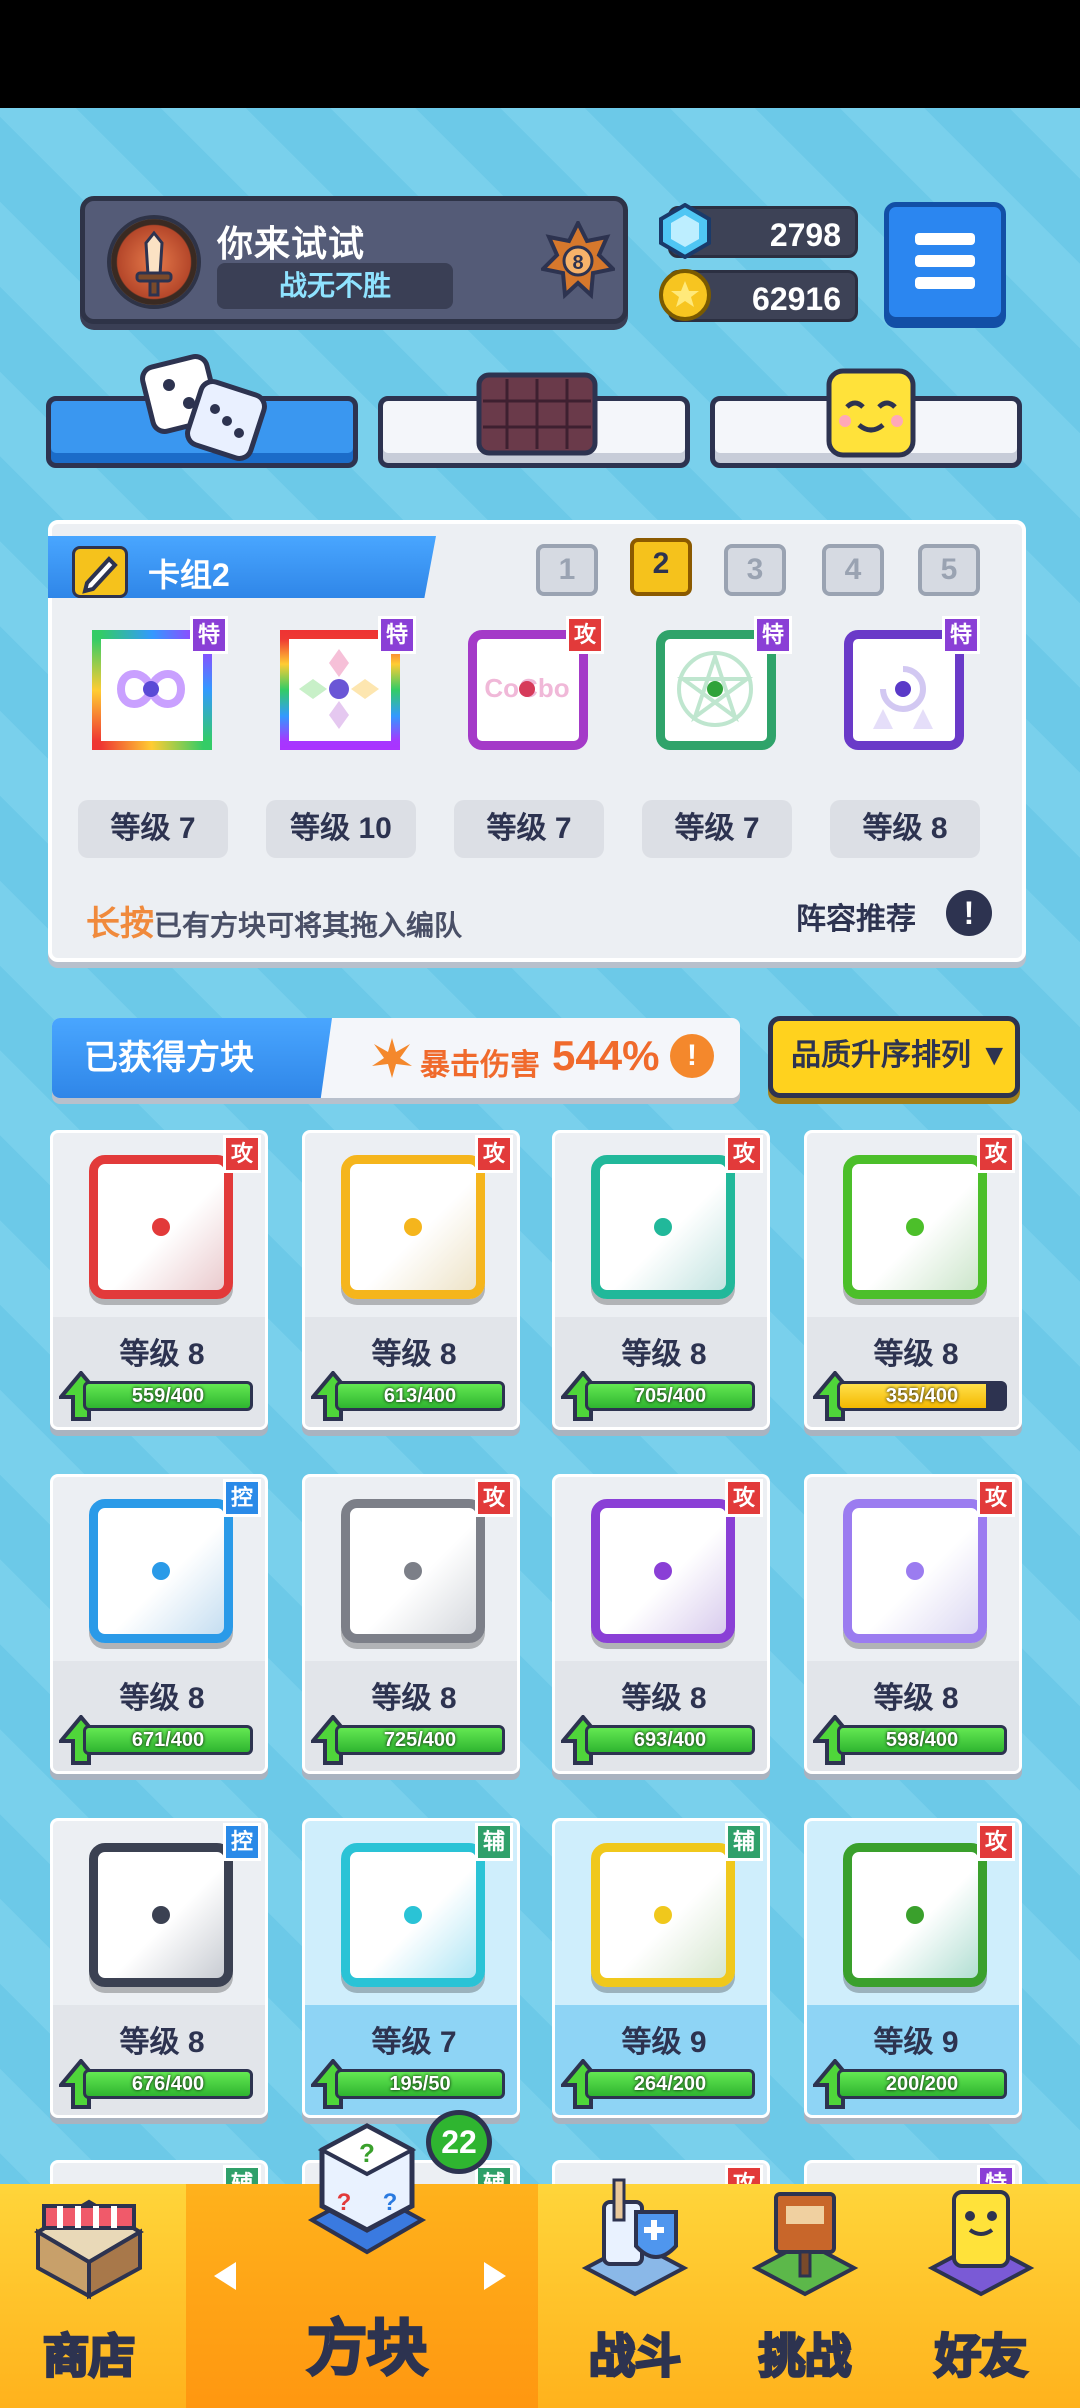 This screenshot has height=2408, width=1080. What do you see at coordinates (981, 2237) in the screenshot?
I see `nav-friends` at bounding box center [981, 2237].